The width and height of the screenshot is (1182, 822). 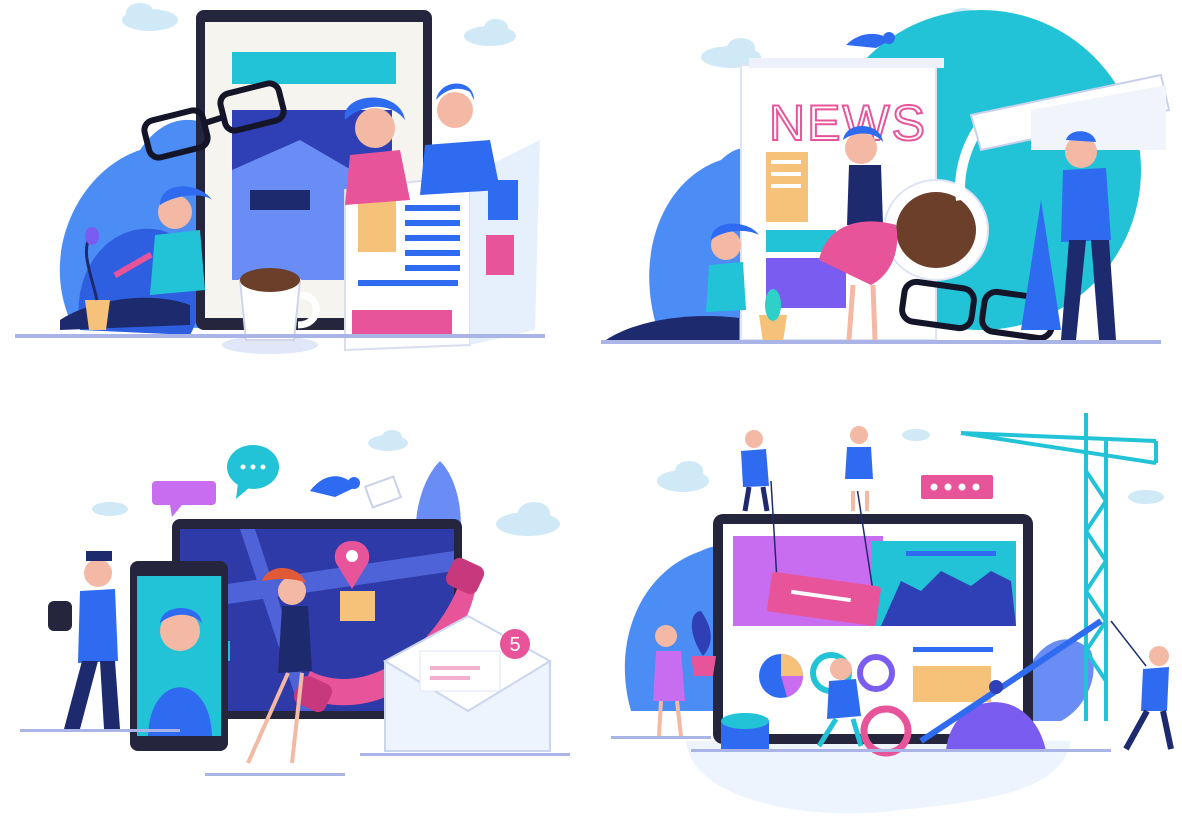 I want to click on pie-chart-icon, so click(x=781, y=676).